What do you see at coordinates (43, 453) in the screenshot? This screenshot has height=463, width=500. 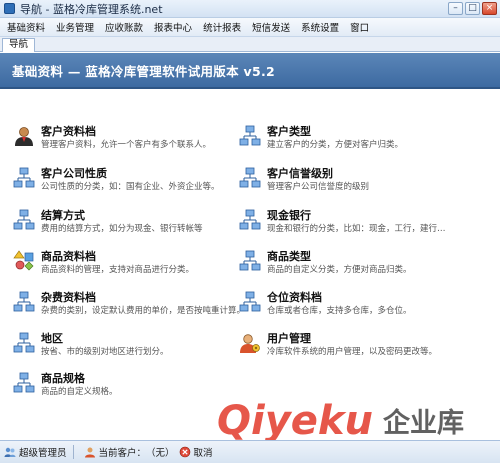 I see `status-user-name: 超级管理员` at bounding box center [43, 453].